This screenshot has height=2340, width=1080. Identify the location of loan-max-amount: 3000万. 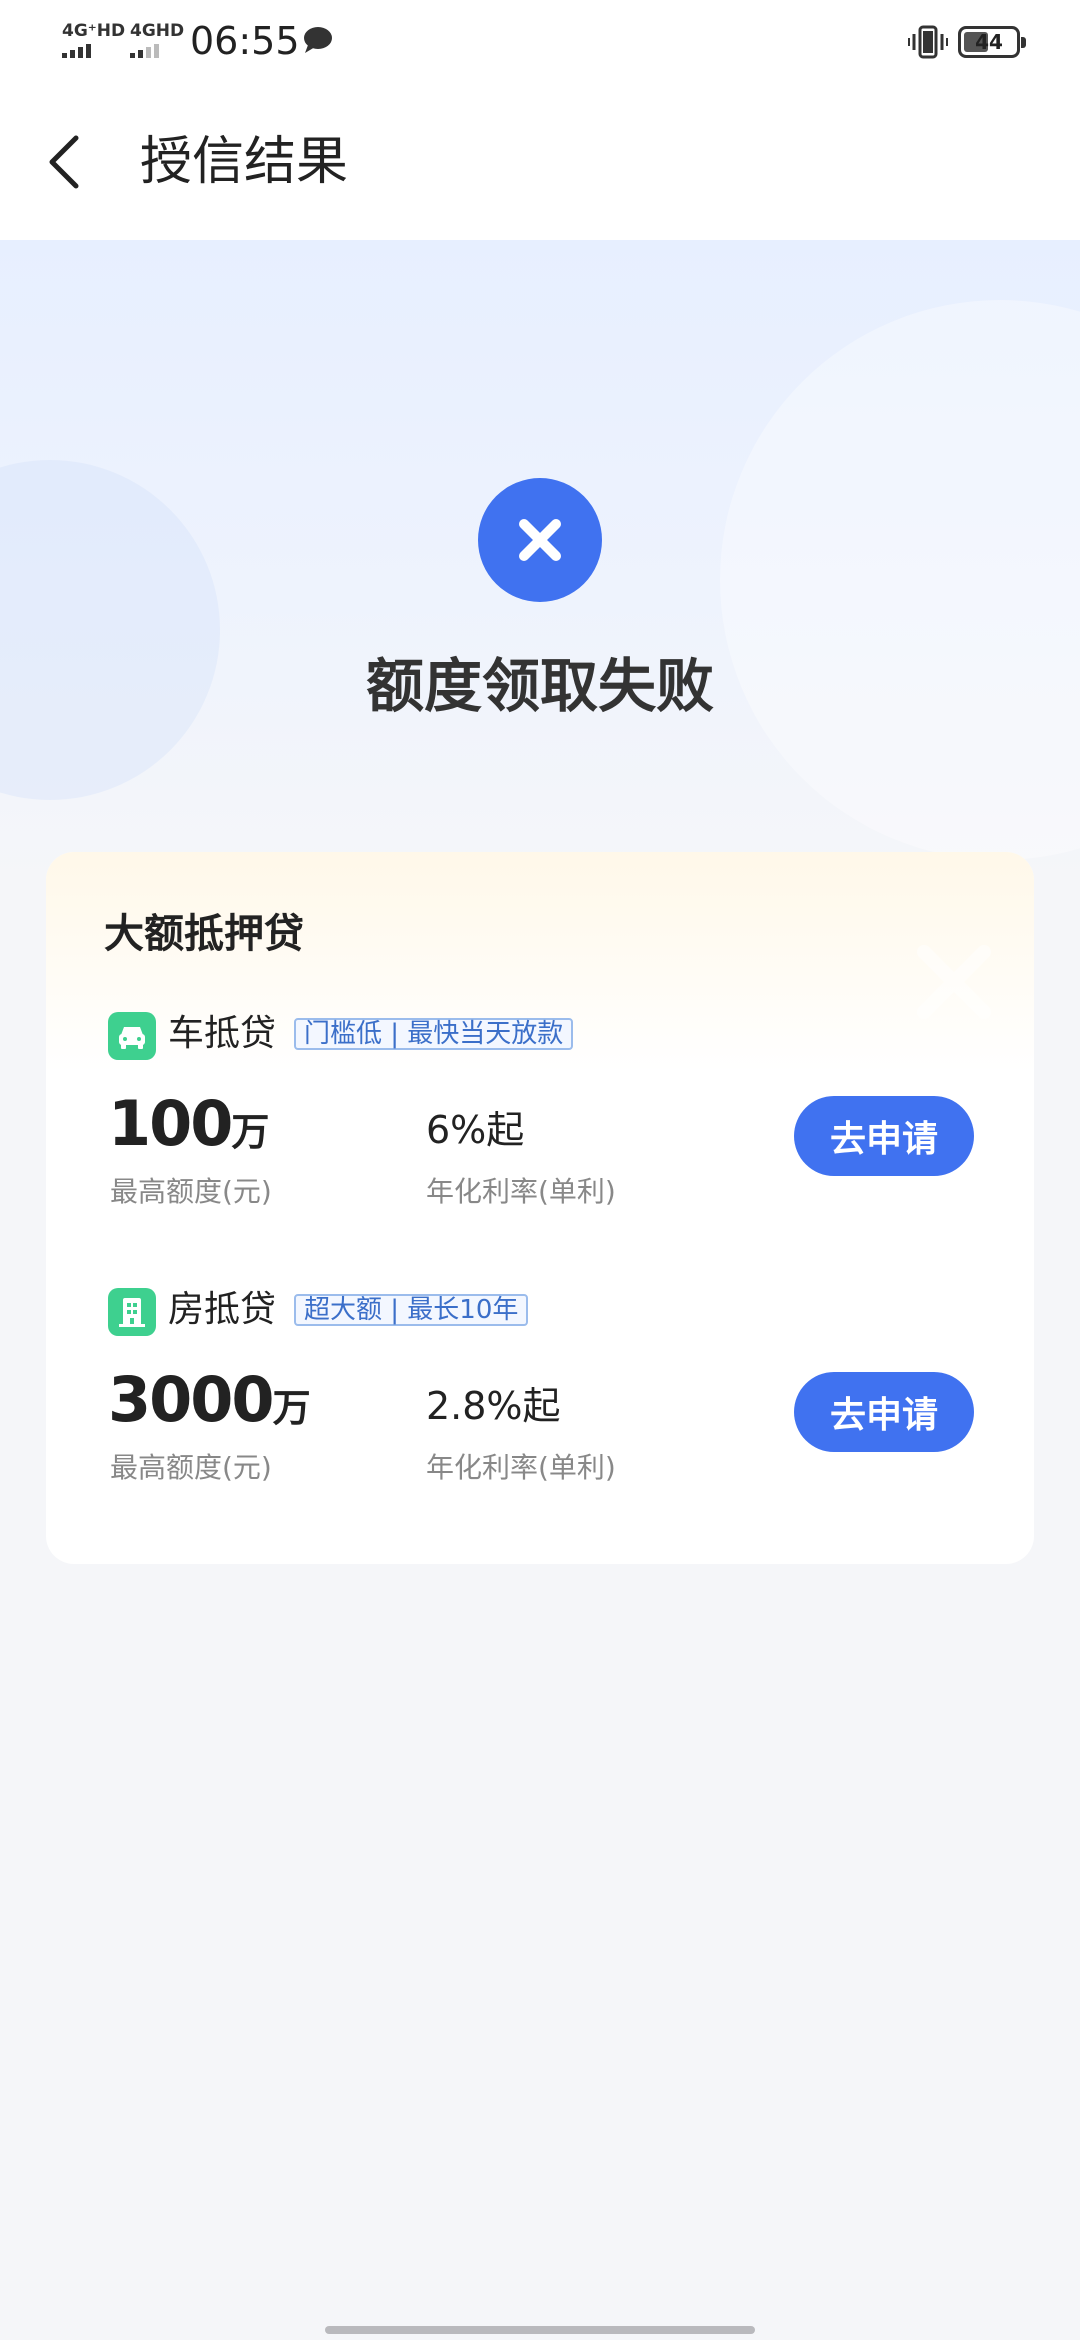
(209, 1408).